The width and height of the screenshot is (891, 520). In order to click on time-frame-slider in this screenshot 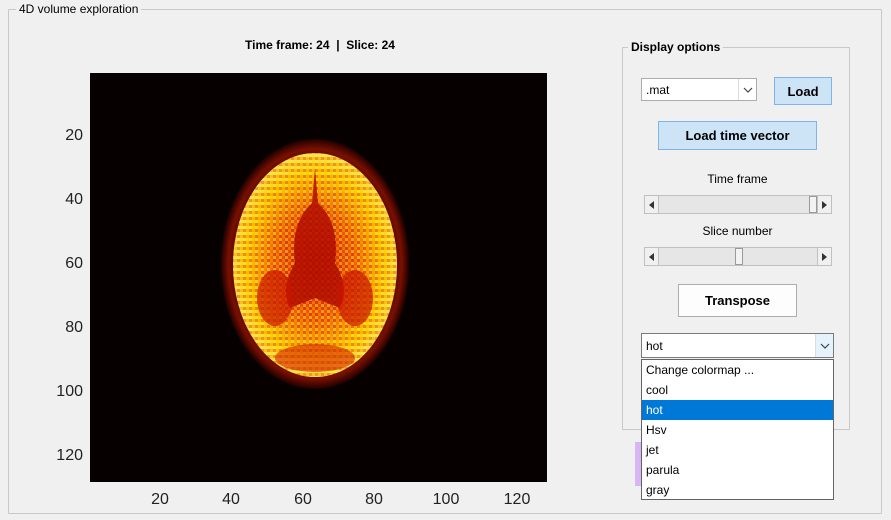, I will do `click(738, 204)`.